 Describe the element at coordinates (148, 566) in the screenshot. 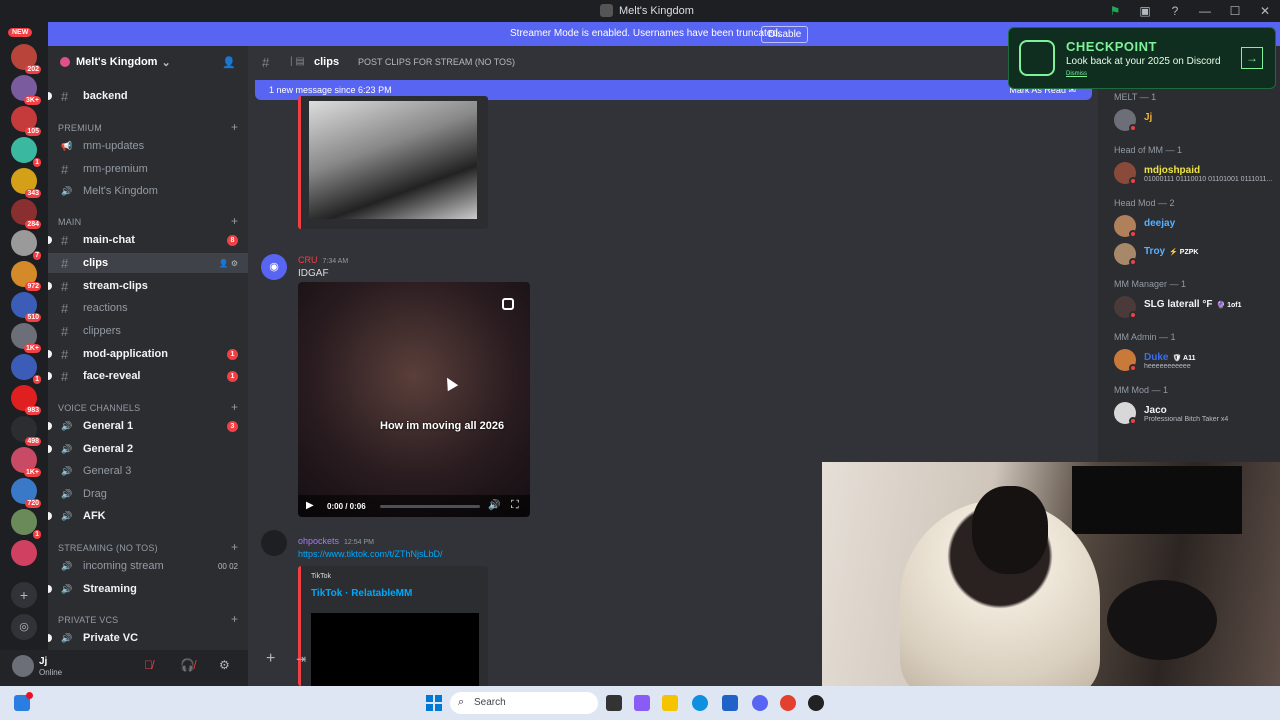

I see `channel-item: 🔊 incoming stream 00 02` at that location.